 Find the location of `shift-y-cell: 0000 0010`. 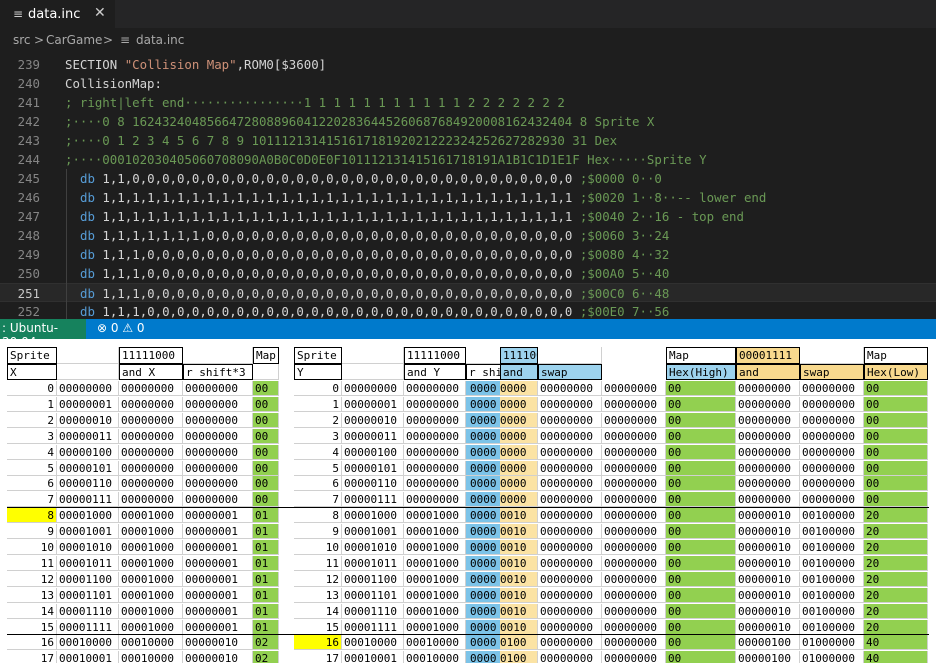

shift-y-cell: 0000 0010 is located at coordinates (502, 547).